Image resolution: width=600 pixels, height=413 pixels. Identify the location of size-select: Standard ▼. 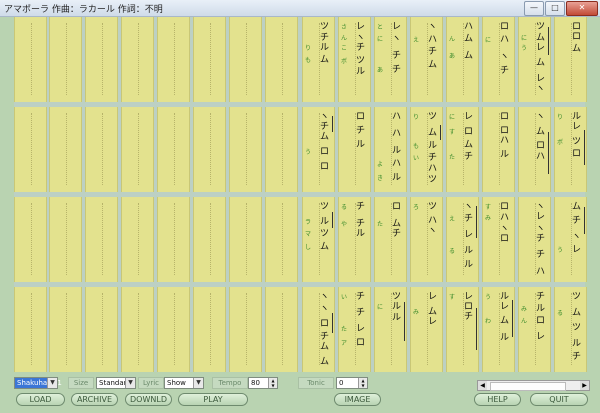
(116, 383).